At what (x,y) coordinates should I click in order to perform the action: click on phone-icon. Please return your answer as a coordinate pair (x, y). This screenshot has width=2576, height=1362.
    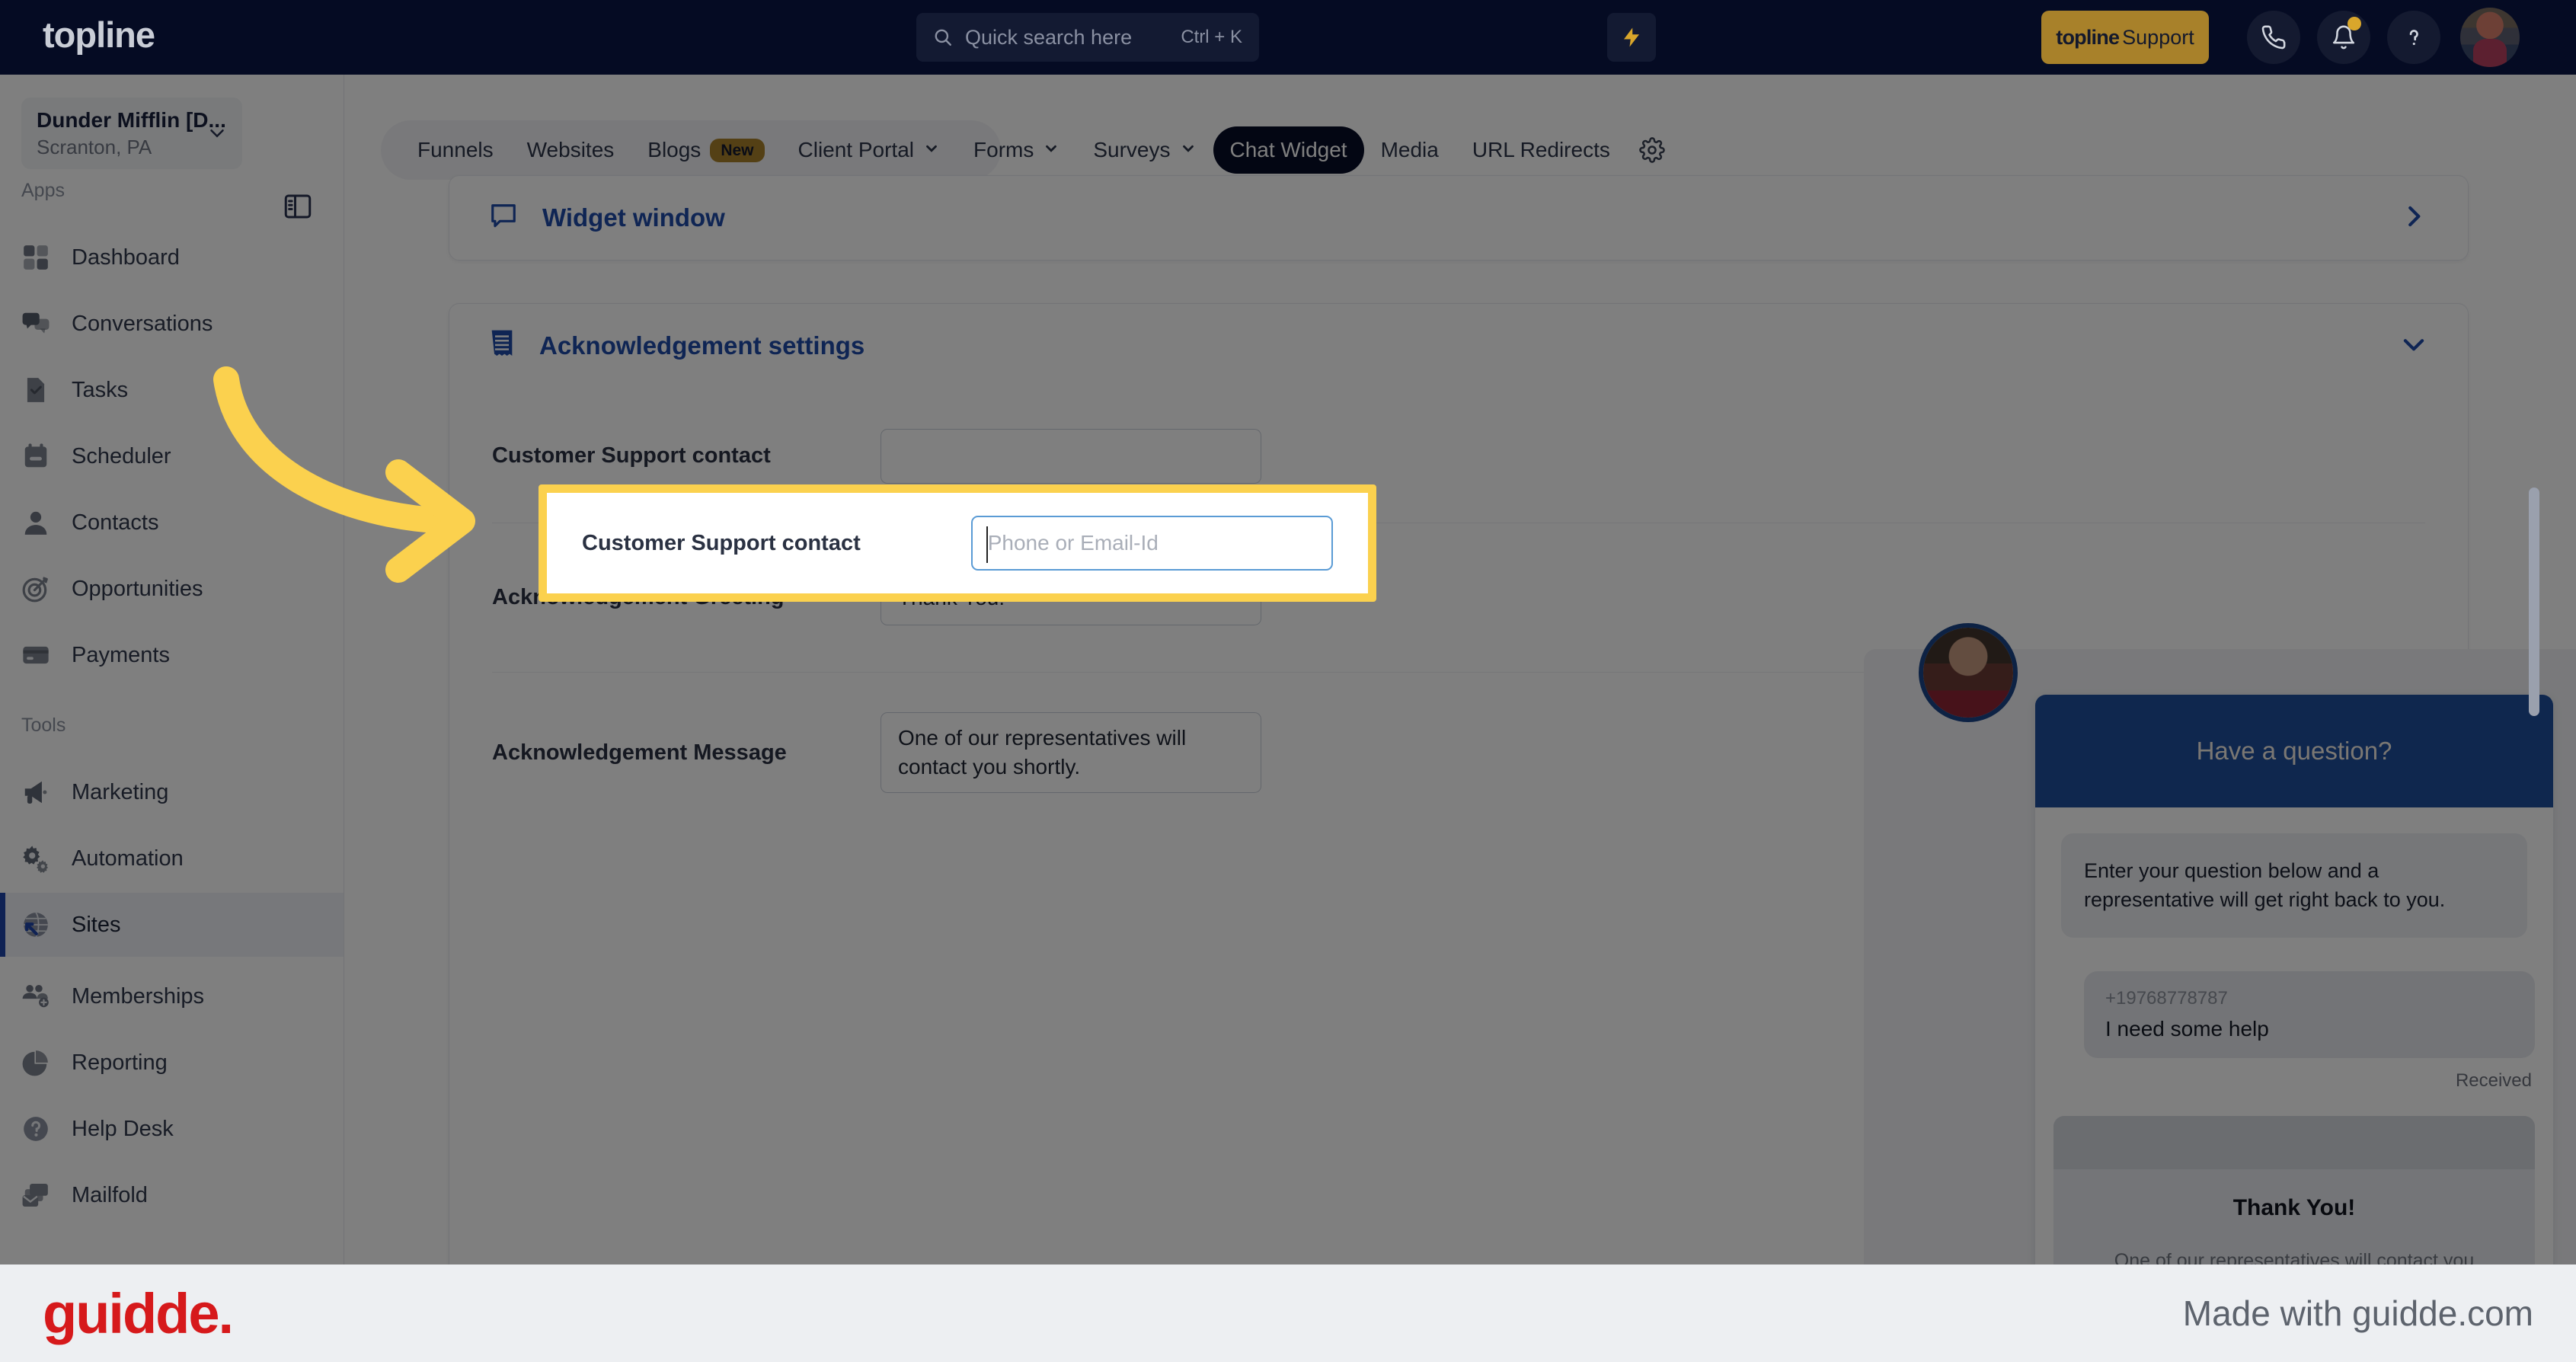
    Looking at the image, I should click on (2273, 37).